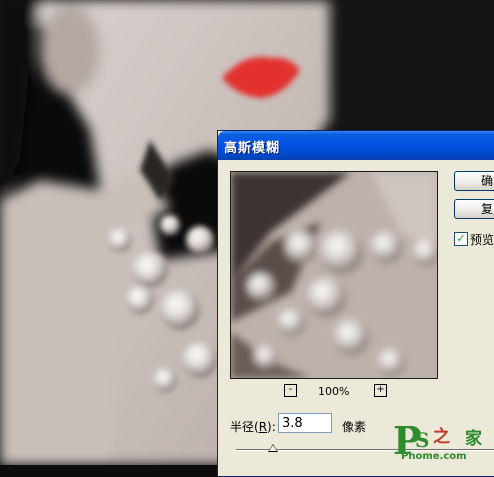  I want to click on watermark-zhi: 之, so click(441, 437).